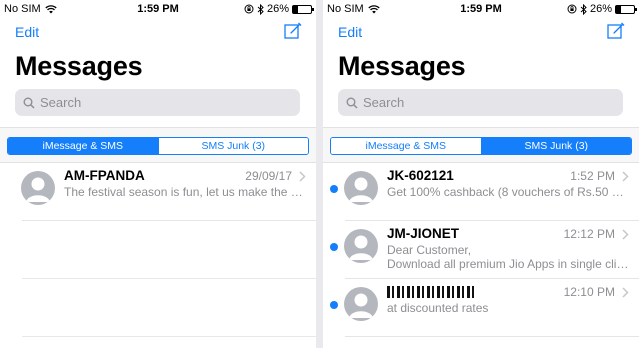  I want to click on message-date: 29/09/17, so click(268, 176).